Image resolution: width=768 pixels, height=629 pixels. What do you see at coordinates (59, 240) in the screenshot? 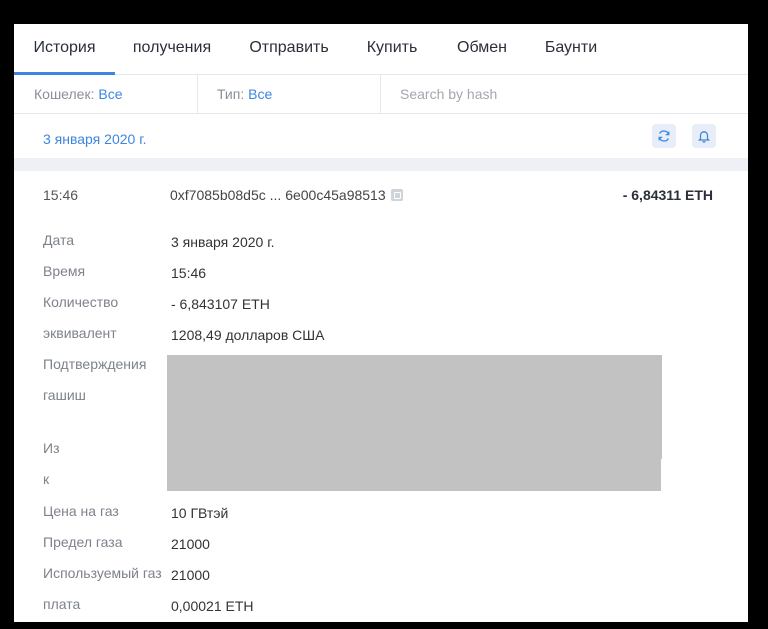
I see `field-label-date: Дата` at bounding box center [59, 240].